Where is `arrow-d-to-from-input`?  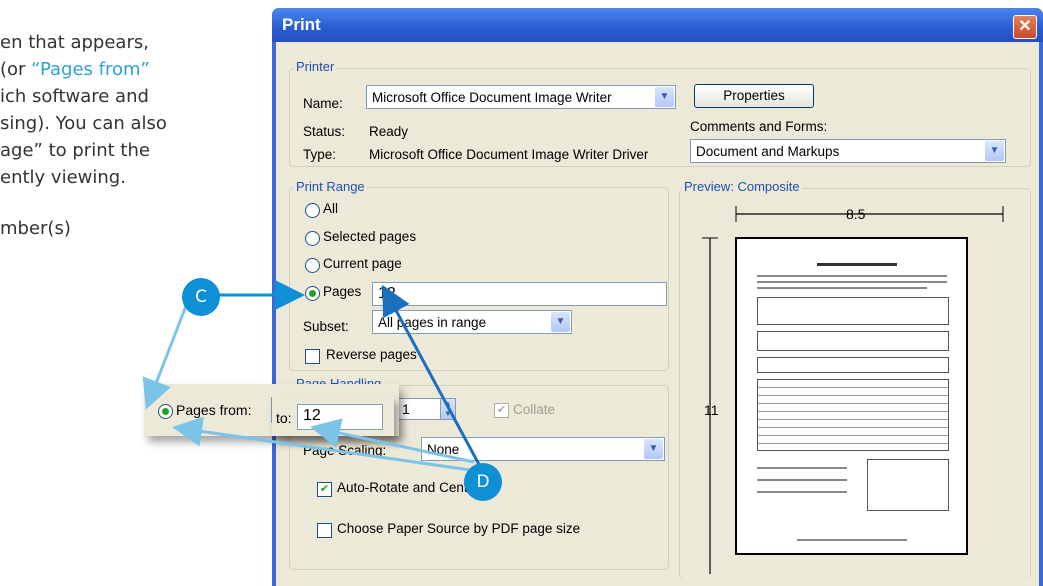
arrow-d-to-from-input is located at coordinates (321, 444).